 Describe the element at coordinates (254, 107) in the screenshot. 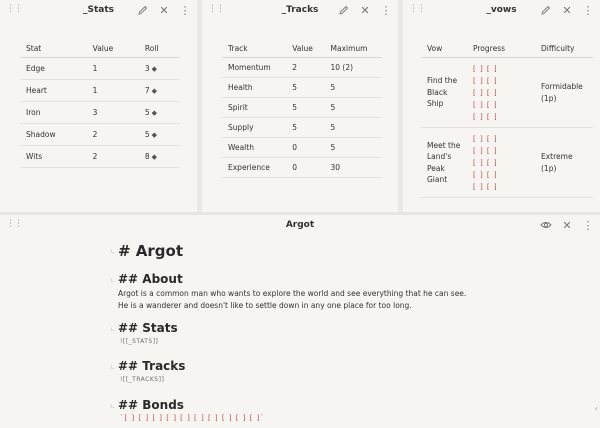

I see `track-name: Spirit` at that location.